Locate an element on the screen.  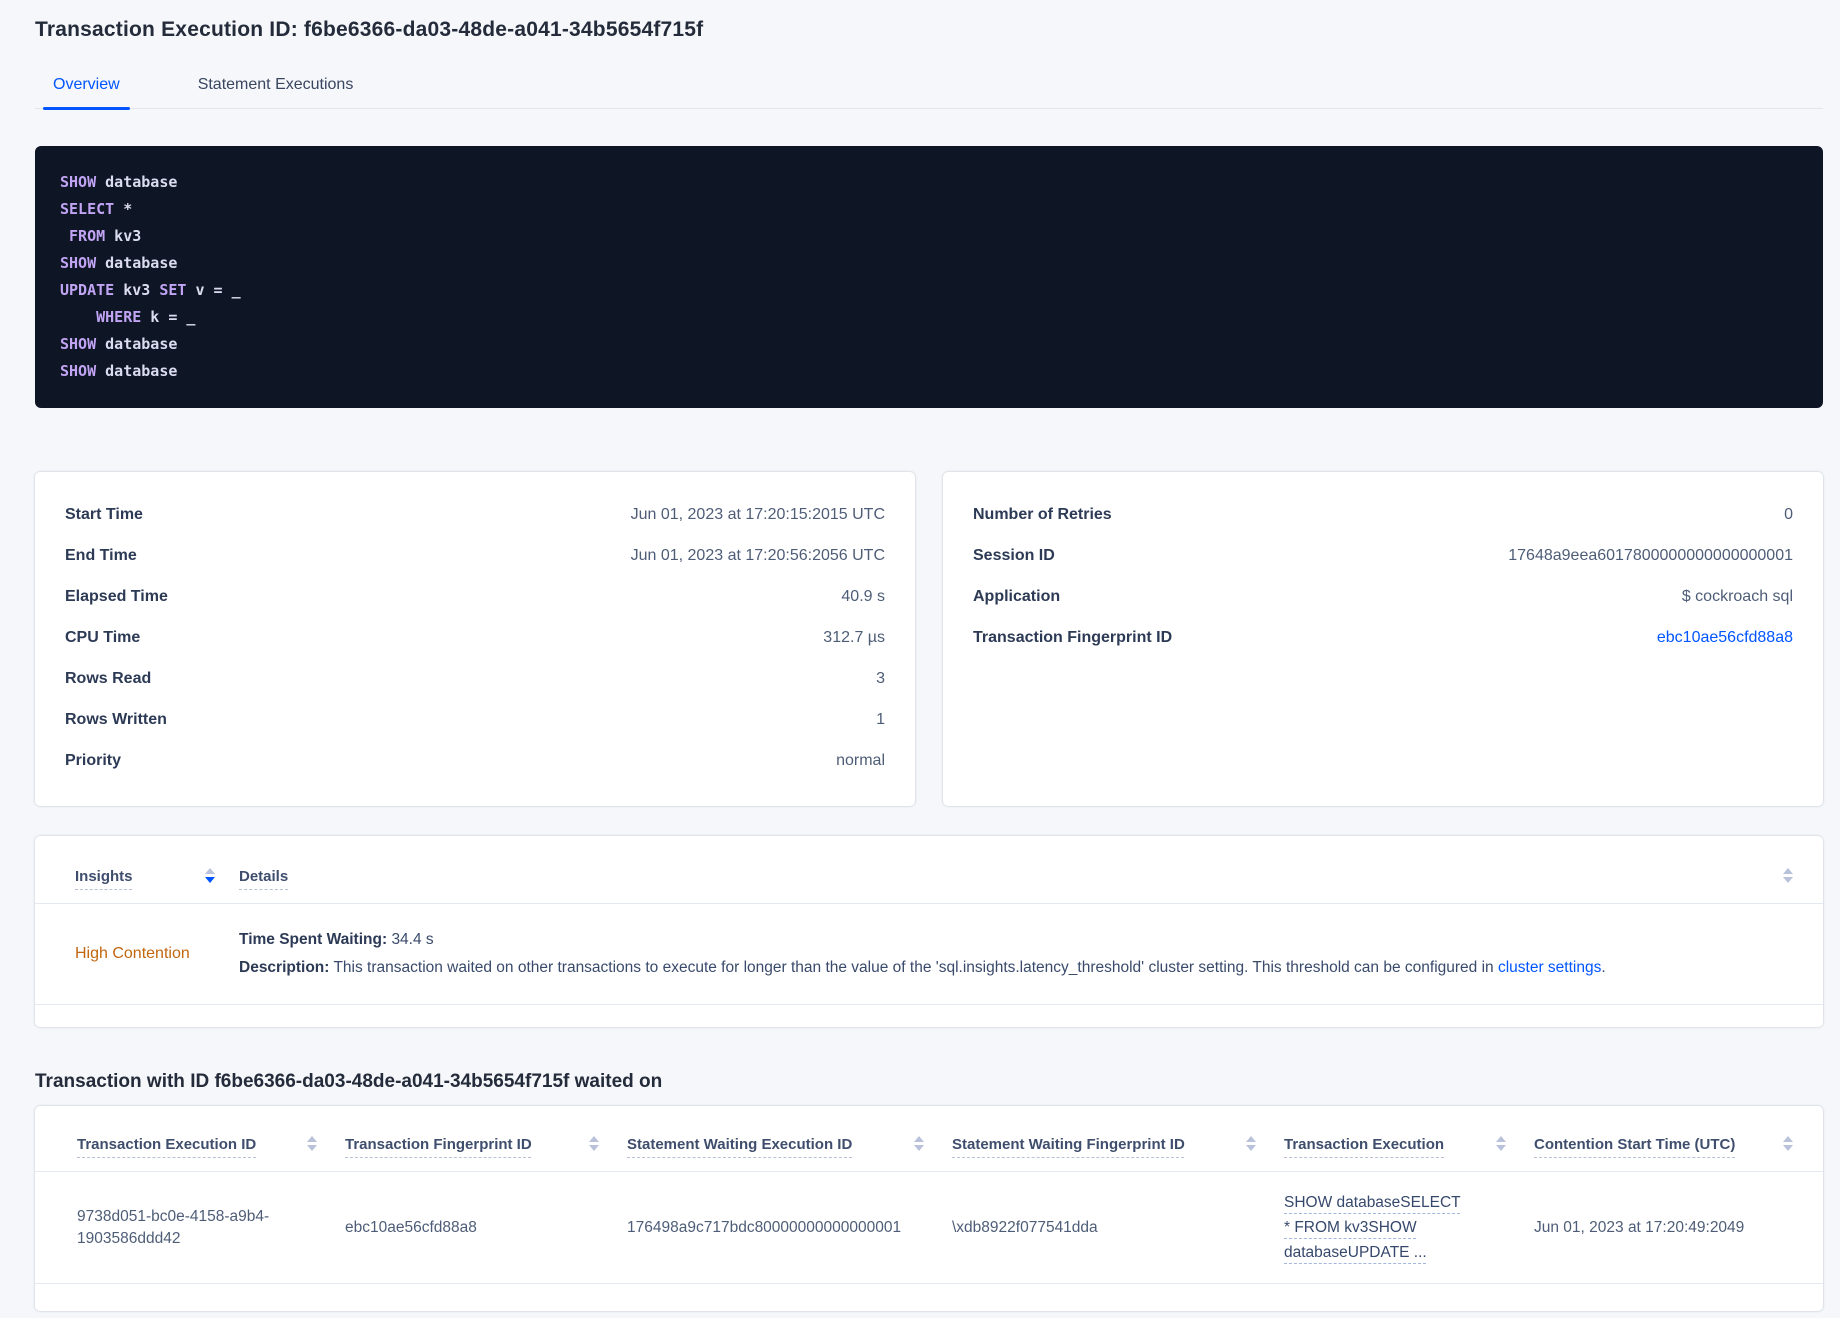
tab-overview: Overview is located at coordinates (86, 93).